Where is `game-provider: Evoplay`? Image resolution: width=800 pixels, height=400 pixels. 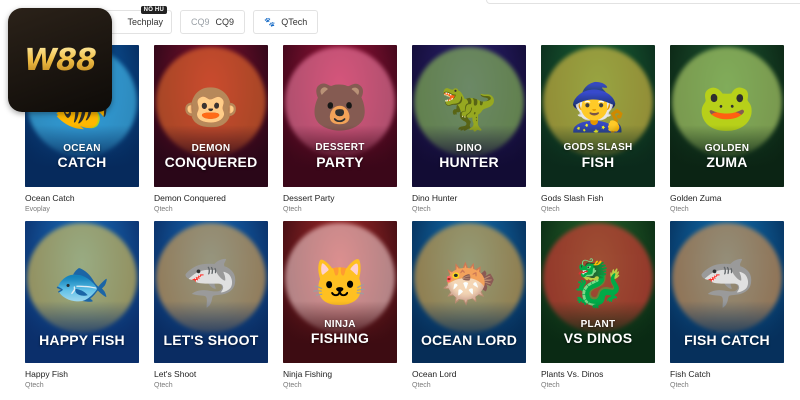 game-provider: Evoplay is located at coordinates (37, 209).